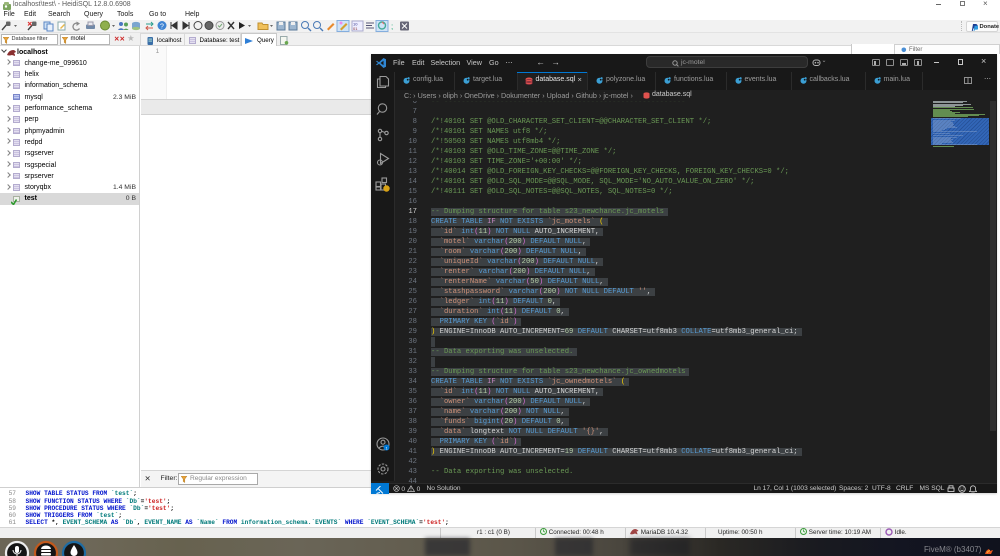 Image resolution: width=1000 pixels, height=556 pixels. Describe the element at coordinates (355, 28) in the screenshot. I see `svg-text: 01` at that location.